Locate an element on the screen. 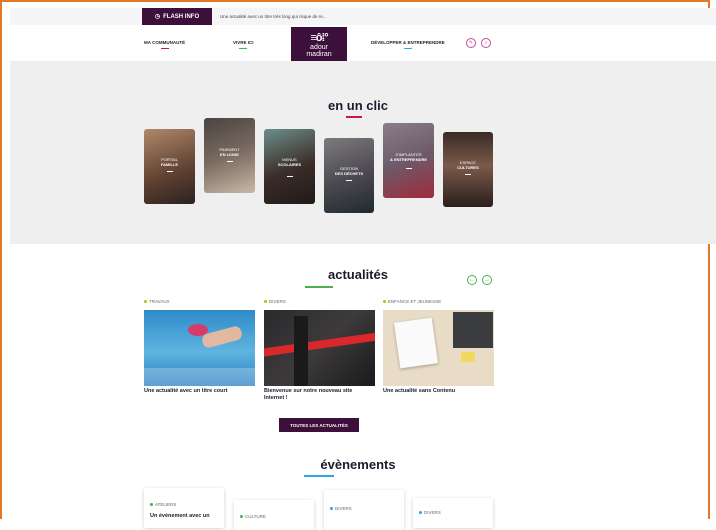  card-line2: & ENTREPRENDRE is located at coordinates (408, 159).